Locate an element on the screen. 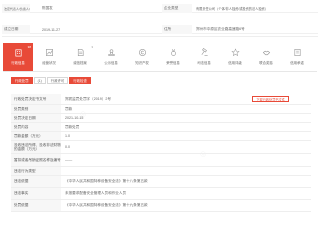 Image resolution: width=320 pixels, height=240 pixels. medal-icon is located at coordinates (173, 52).